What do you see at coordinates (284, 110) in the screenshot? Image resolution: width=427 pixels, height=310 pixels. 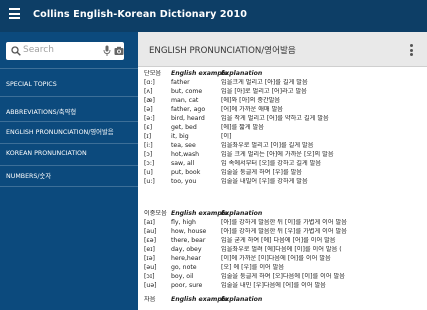 I see `pronunciation-row: [ə] father, ago [어]에 가까운 애매 발음` at bounding box center [284, 110].